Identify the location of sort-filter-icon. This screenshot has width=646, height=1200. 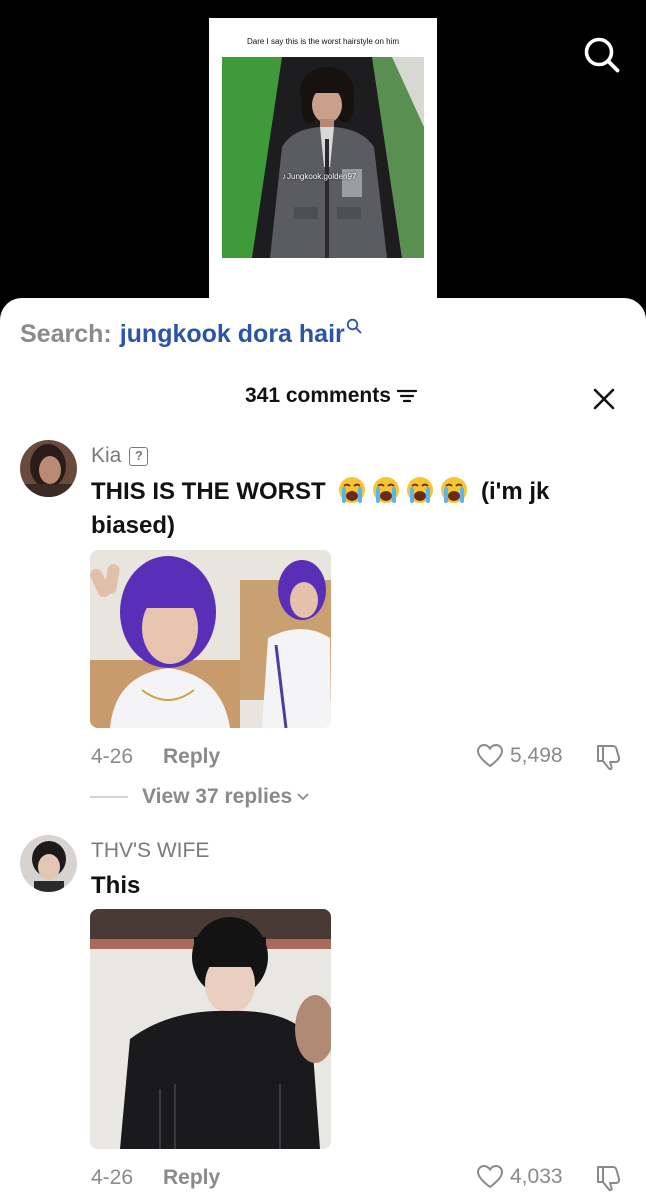
(406, 396).